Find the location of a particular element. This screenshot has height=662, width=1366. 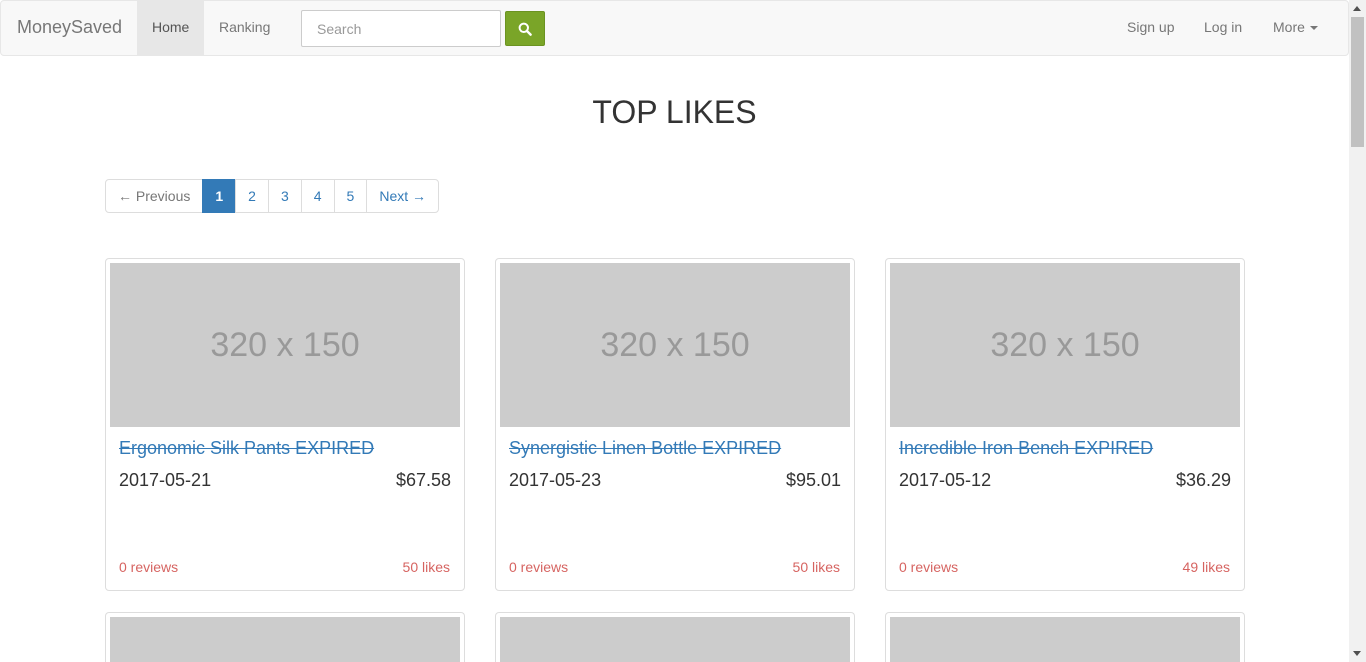

signup-link: Sign up is located at coordinates (1150, 28).